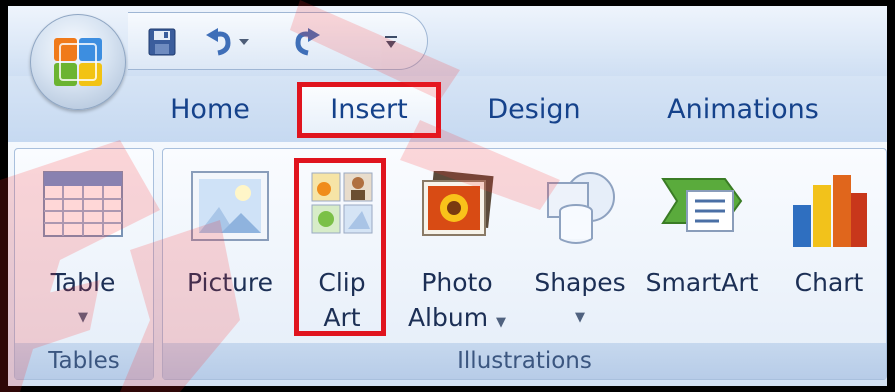  What do you see at coordinates (230, 282) in the screenshot?
I see `picture-label: Picture` at bounding box center [230, 282].